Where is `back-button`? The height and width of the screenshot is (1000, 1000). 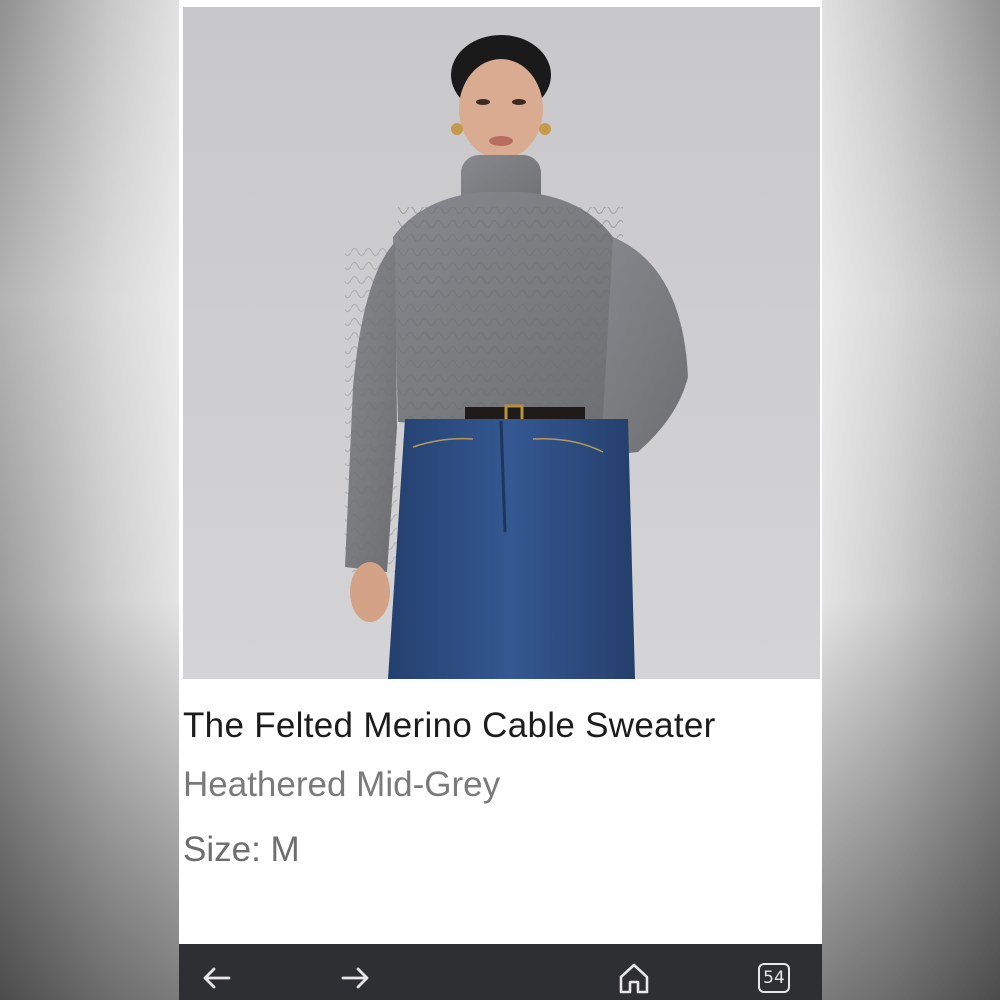
back-button is located at coordinates (216, 978).